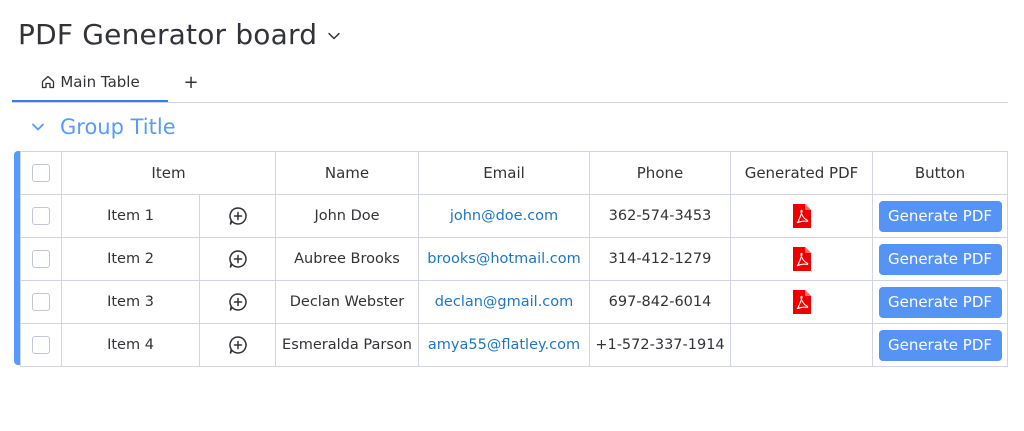 The width and height of the screenshot is (1024, 431). I want to click on name-cell: John Doe, so click(347, 216).